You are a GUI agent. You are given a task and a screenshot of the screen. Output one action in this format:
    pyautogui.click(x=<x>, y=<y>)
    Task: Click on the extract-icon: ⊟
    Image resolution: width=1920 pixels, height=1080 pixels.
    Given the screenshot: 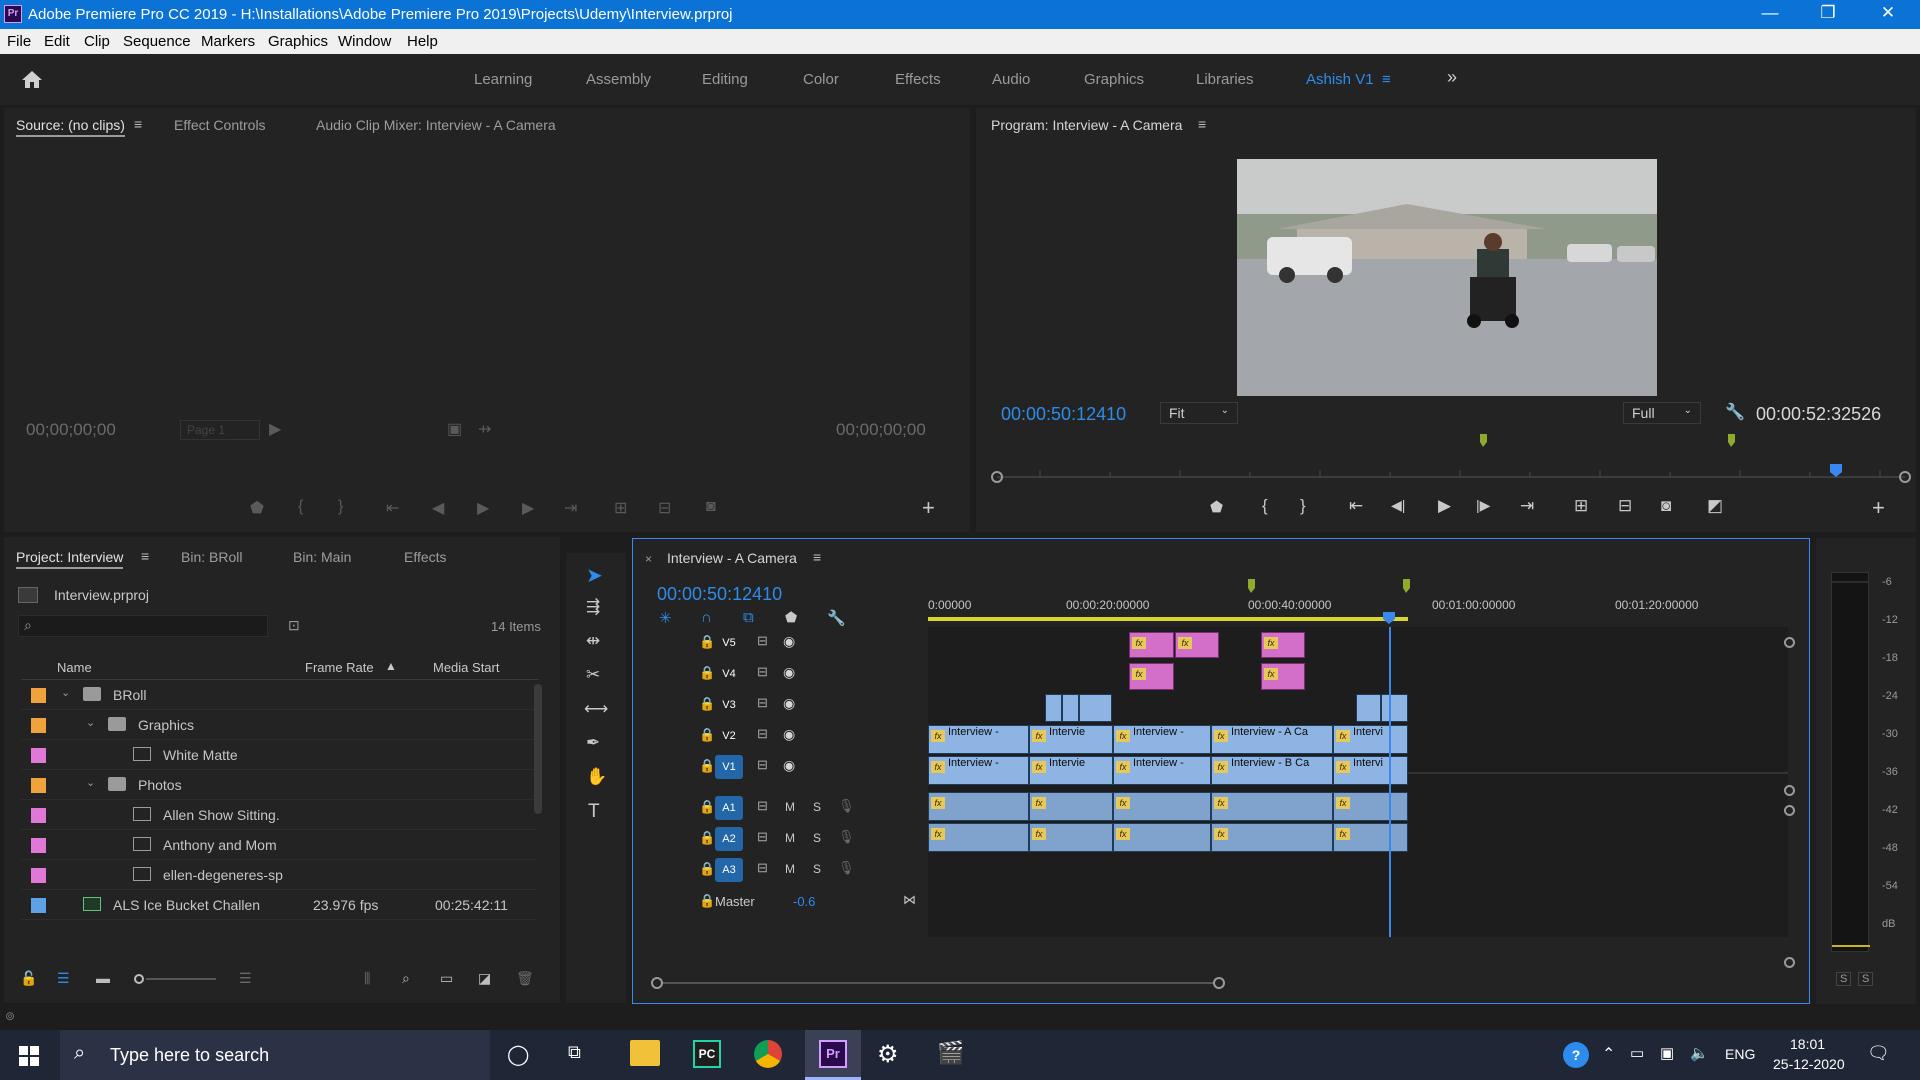 What is the action you would take?
    pyautogui.click(x=1625, y=506)
    